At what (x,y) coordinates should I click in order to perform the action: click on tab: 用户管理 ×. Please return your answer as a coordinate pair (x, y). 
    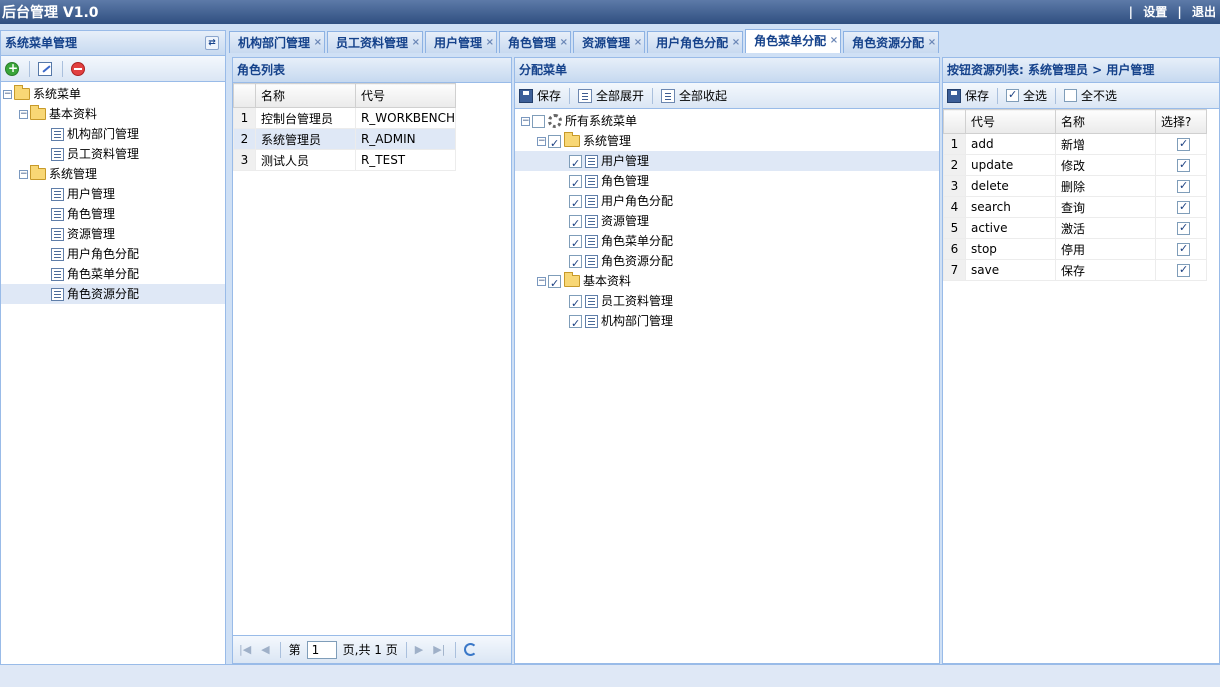
    Looking at the image, I should click on (461, 42).